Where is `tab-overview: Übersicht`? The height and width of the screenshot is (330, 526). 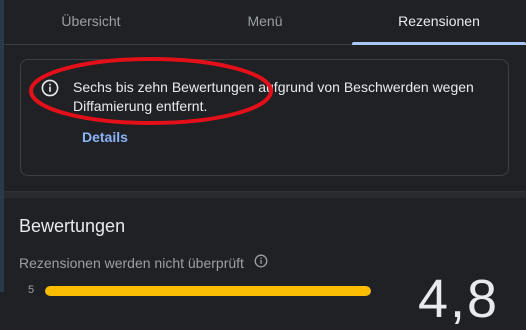
tab-overview: Übersicht is located at coordinates (91, 22).